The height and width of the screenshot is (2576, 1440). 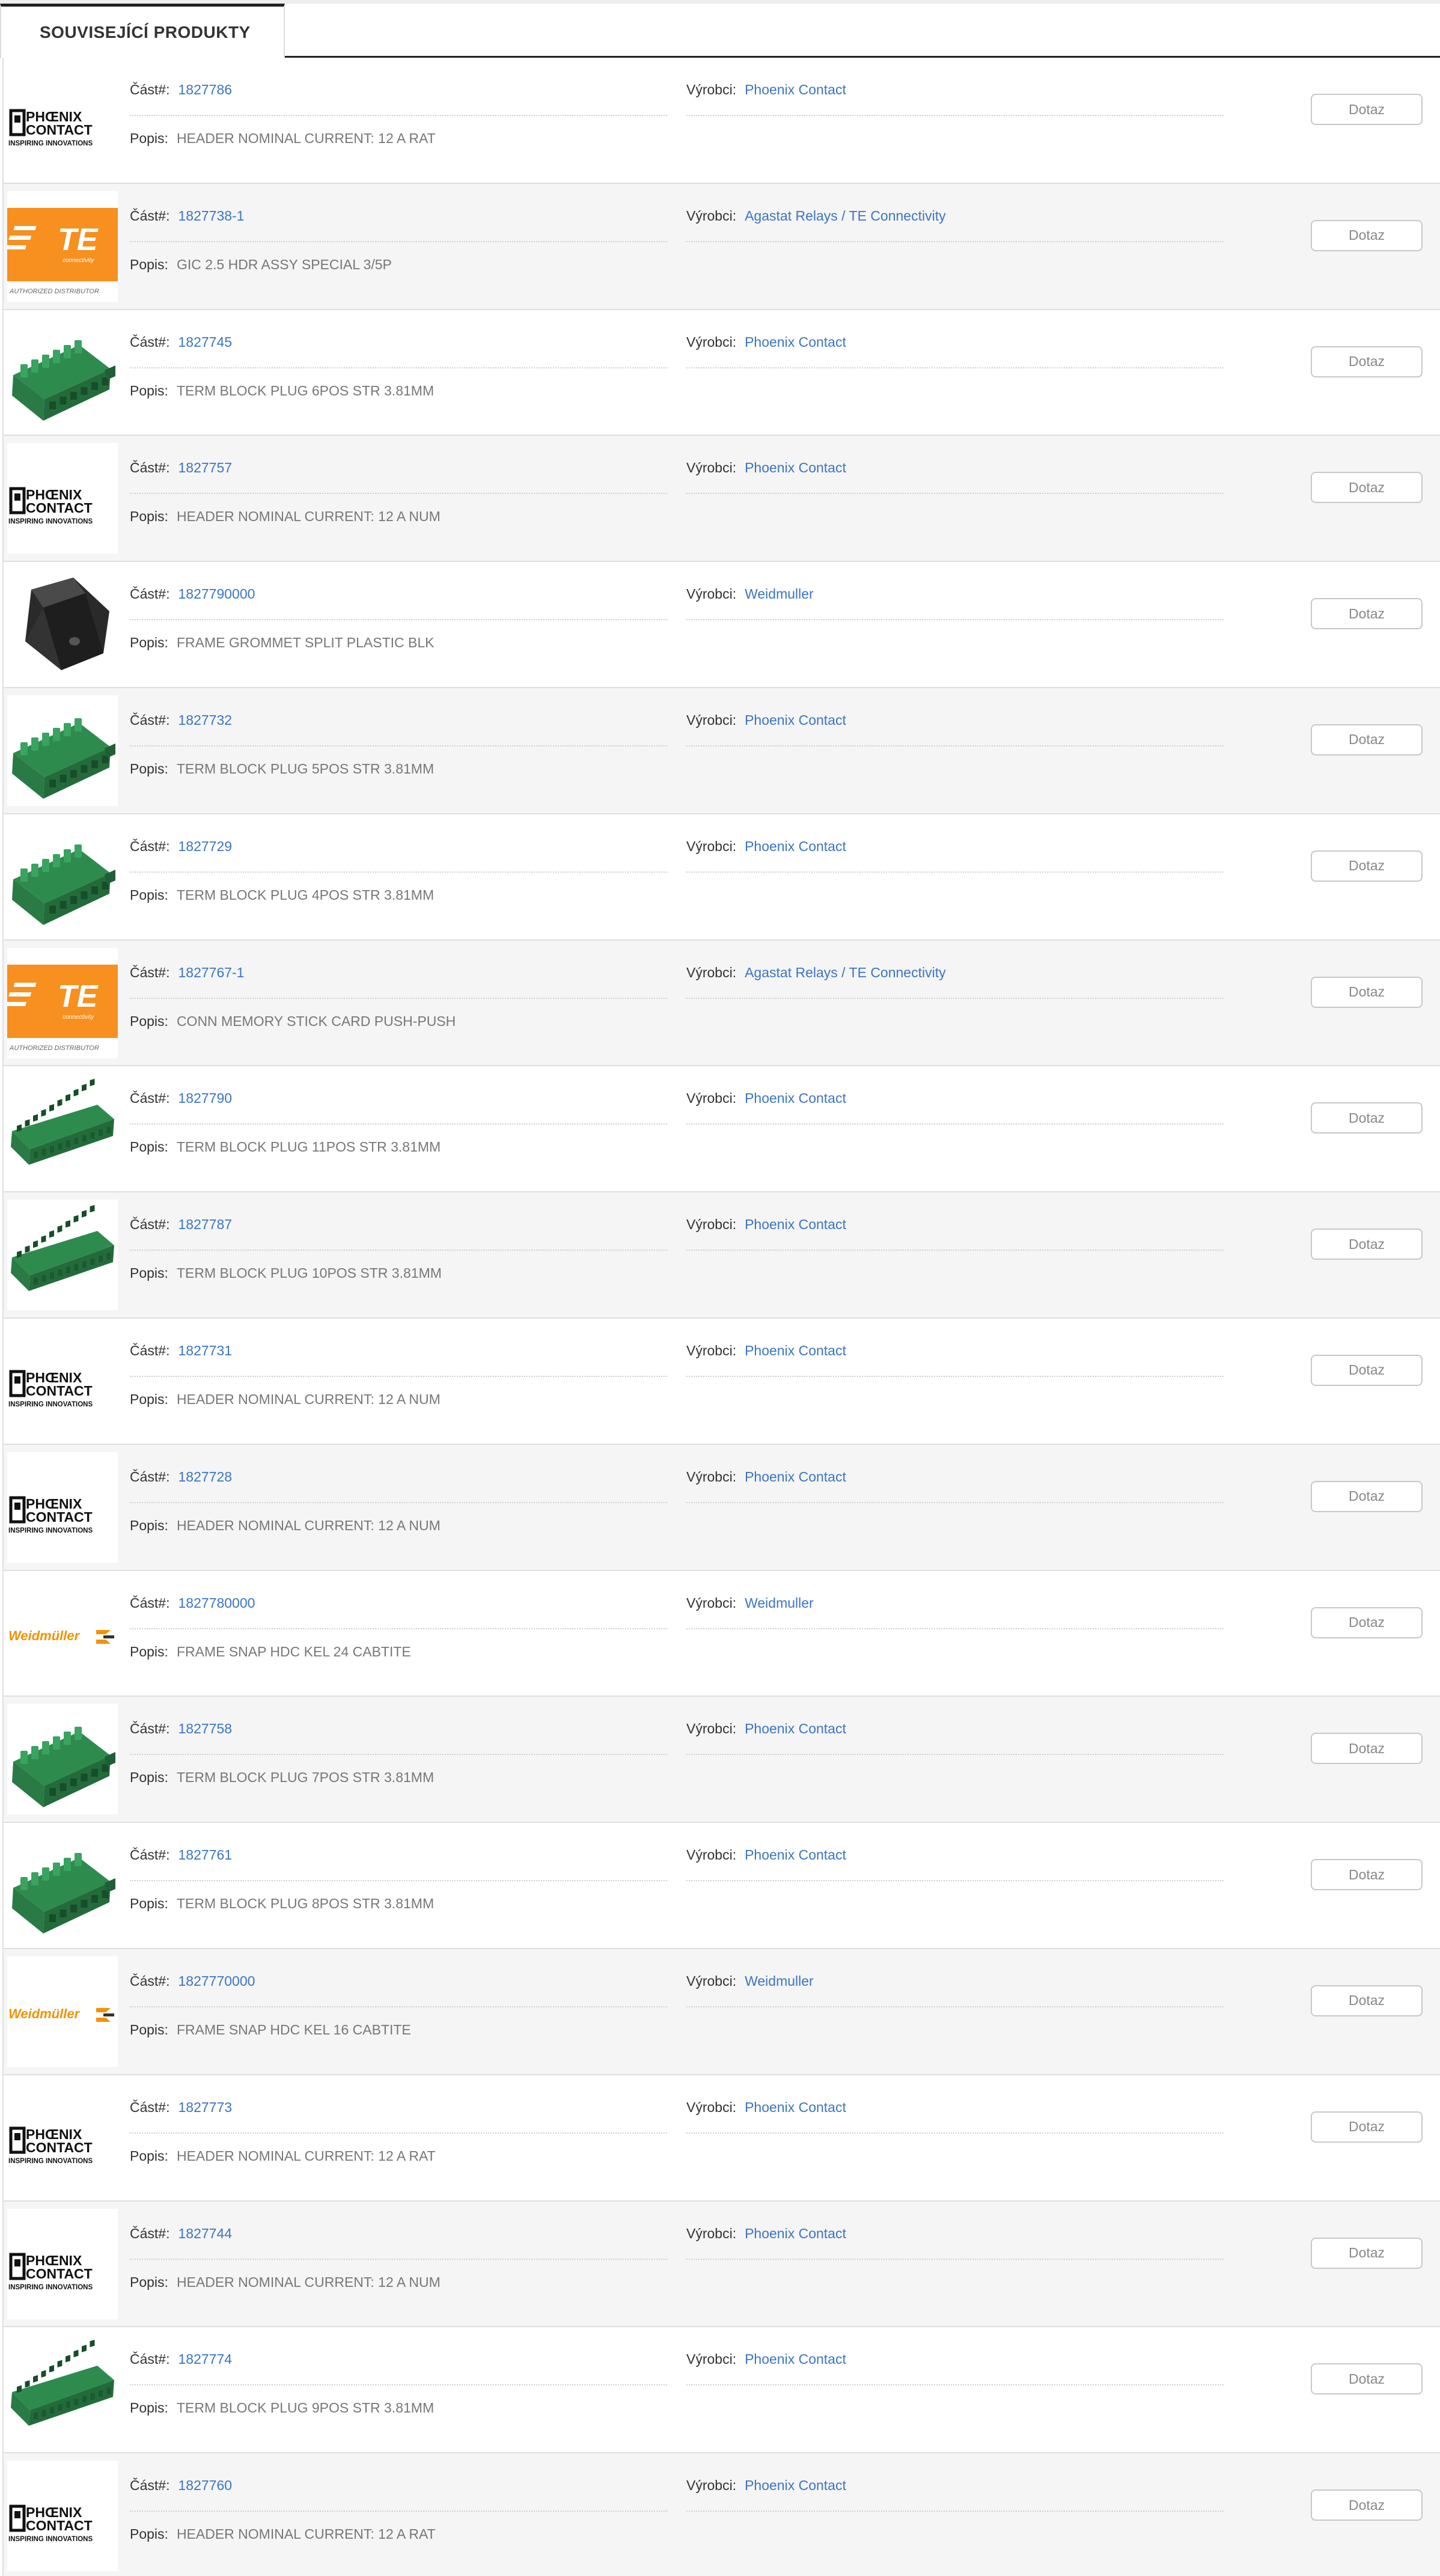 What do you see at coordinates (217, 1981) in the screenshot?
I see `part-number-link: 1827770000` at bounding box center [217, 1981].